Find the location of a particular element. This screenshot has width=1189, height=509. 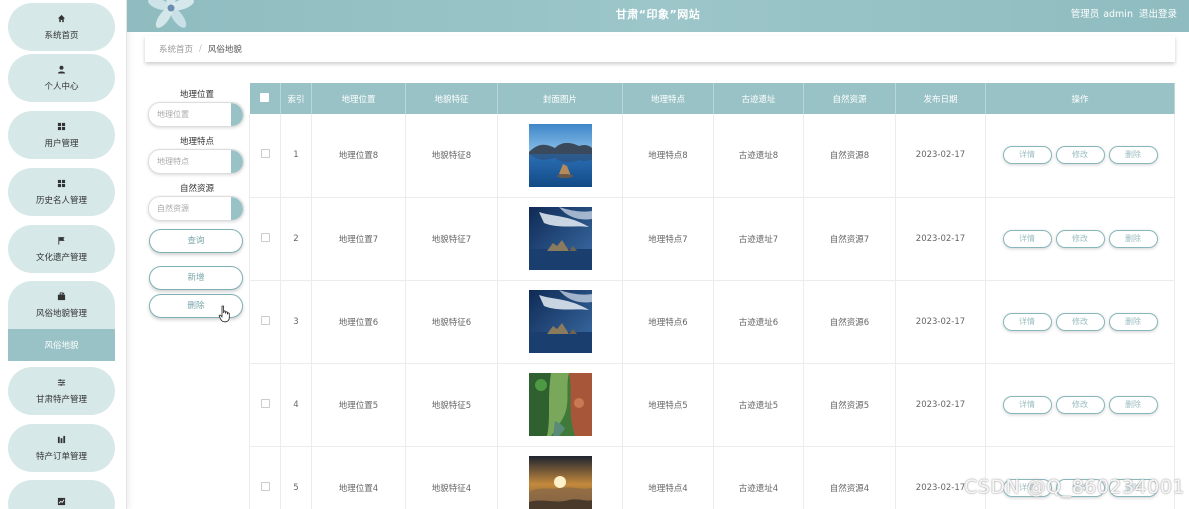

location-input is located at coordinates (190, 114).